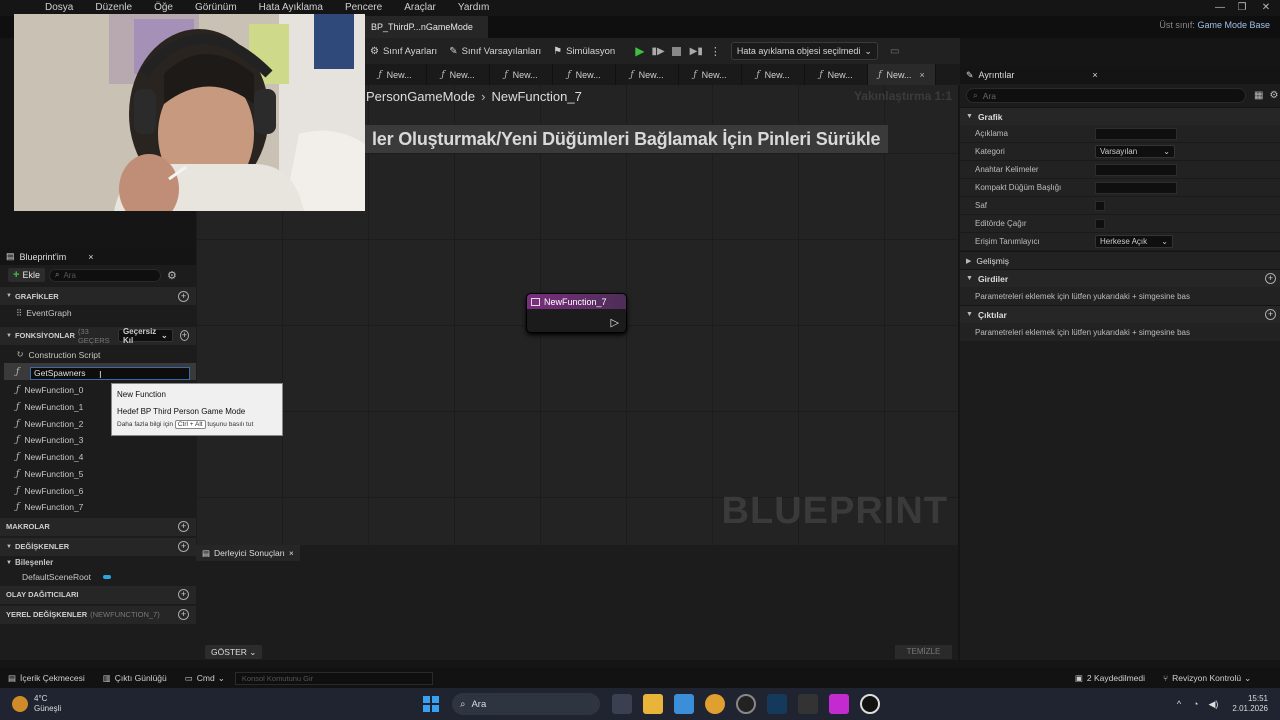  Describe the element at coordinates (474, 8) in the screenshot. I see `menu-help: Yardım` at that location.